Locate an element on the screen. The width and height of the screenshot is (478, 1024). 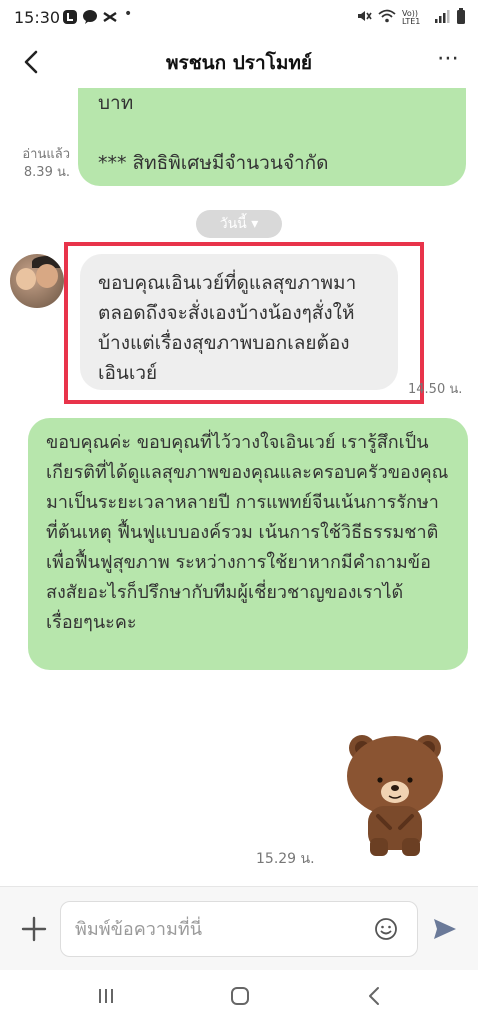
message-time: 15.29 น. is located at coordinates (285, 859).